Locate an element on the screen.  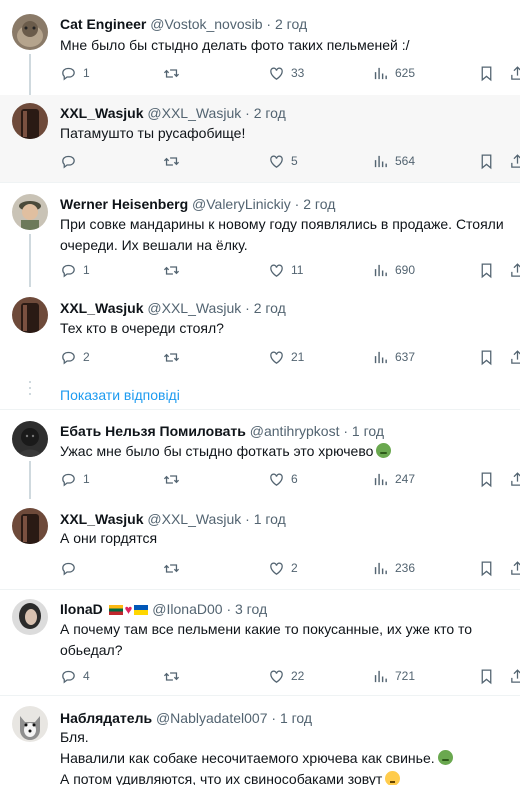
tweet-header: Cat Engineer @Vostok_novosib · 2 год is located at coordinates (183, 24).